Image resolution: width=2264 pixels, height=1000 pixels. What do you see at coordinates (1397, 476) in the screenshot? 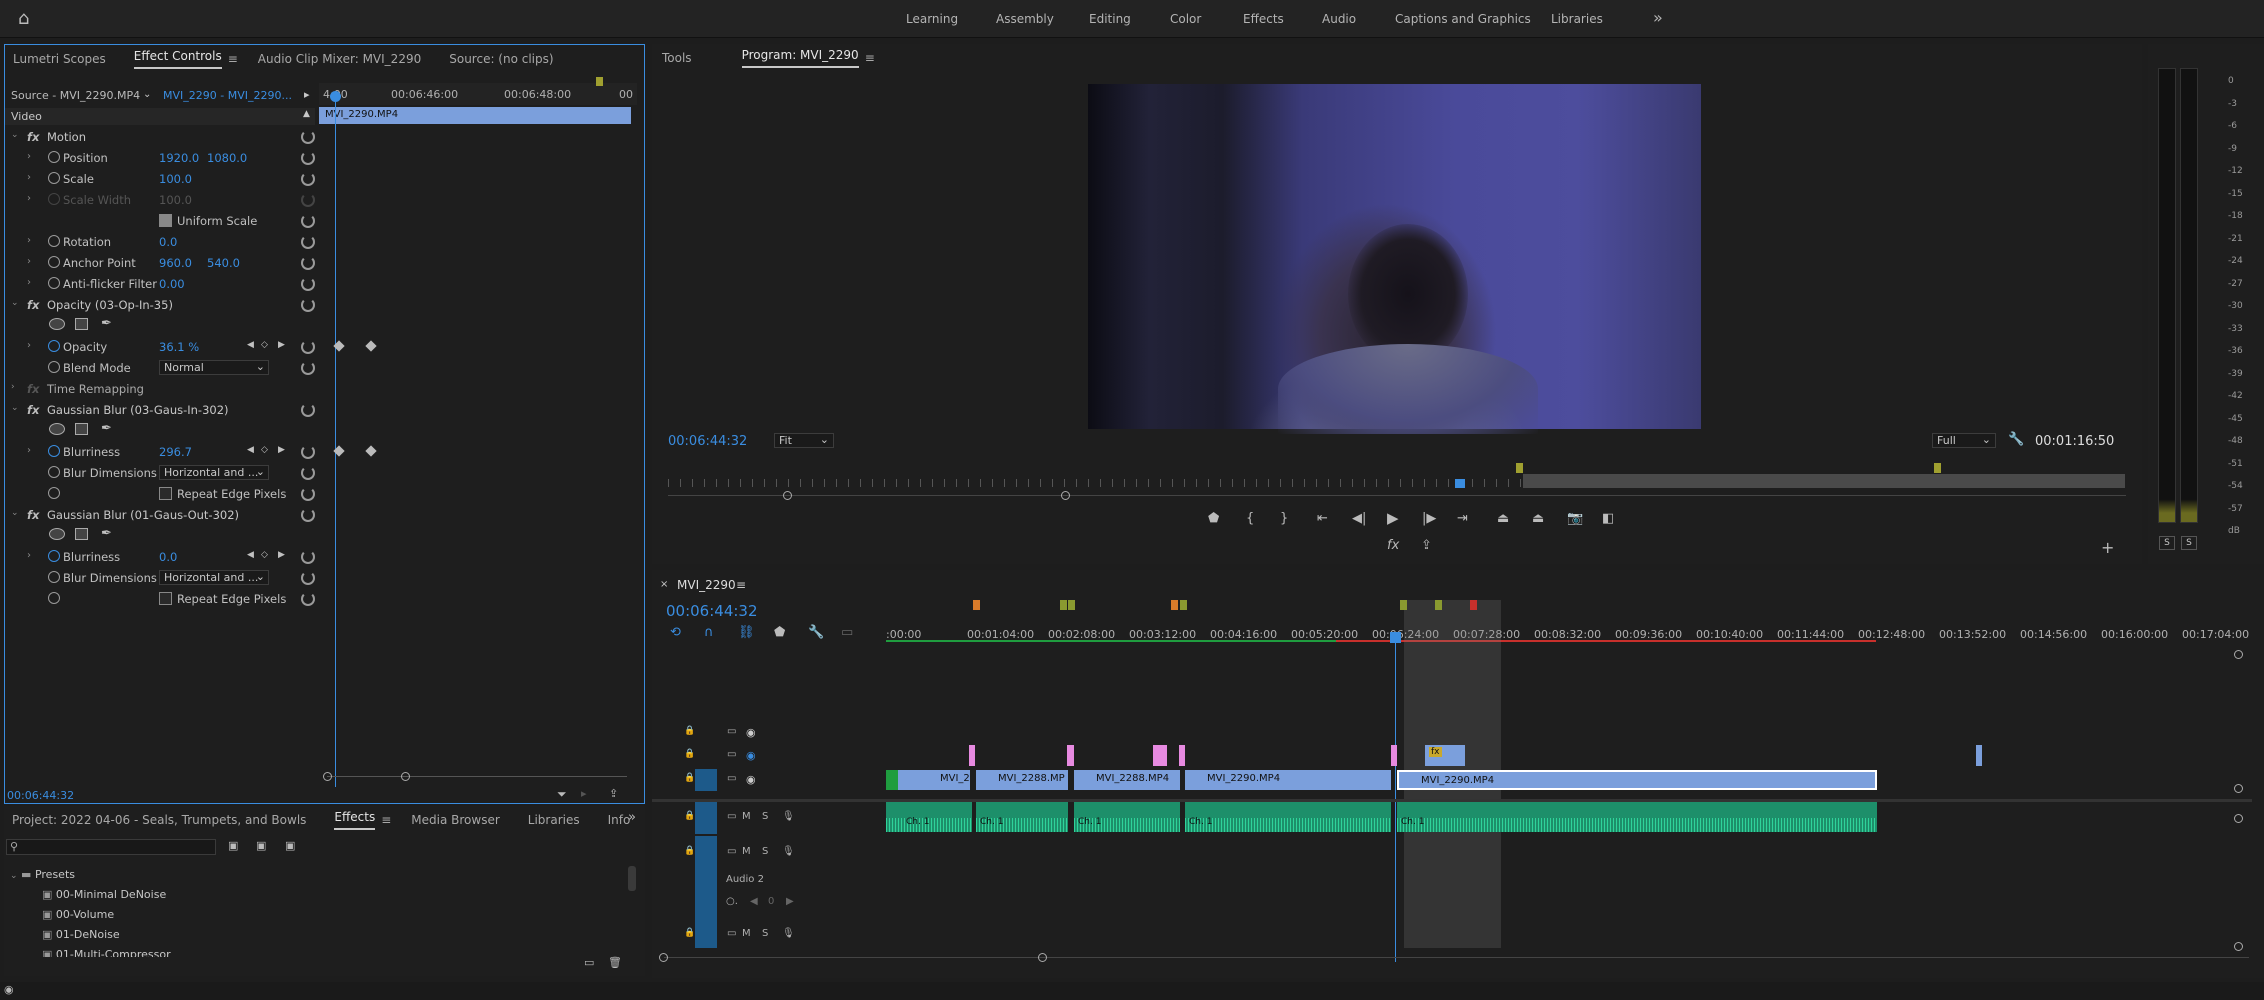
I see `program-scrub-bar` at bounding box center [1397, 476].